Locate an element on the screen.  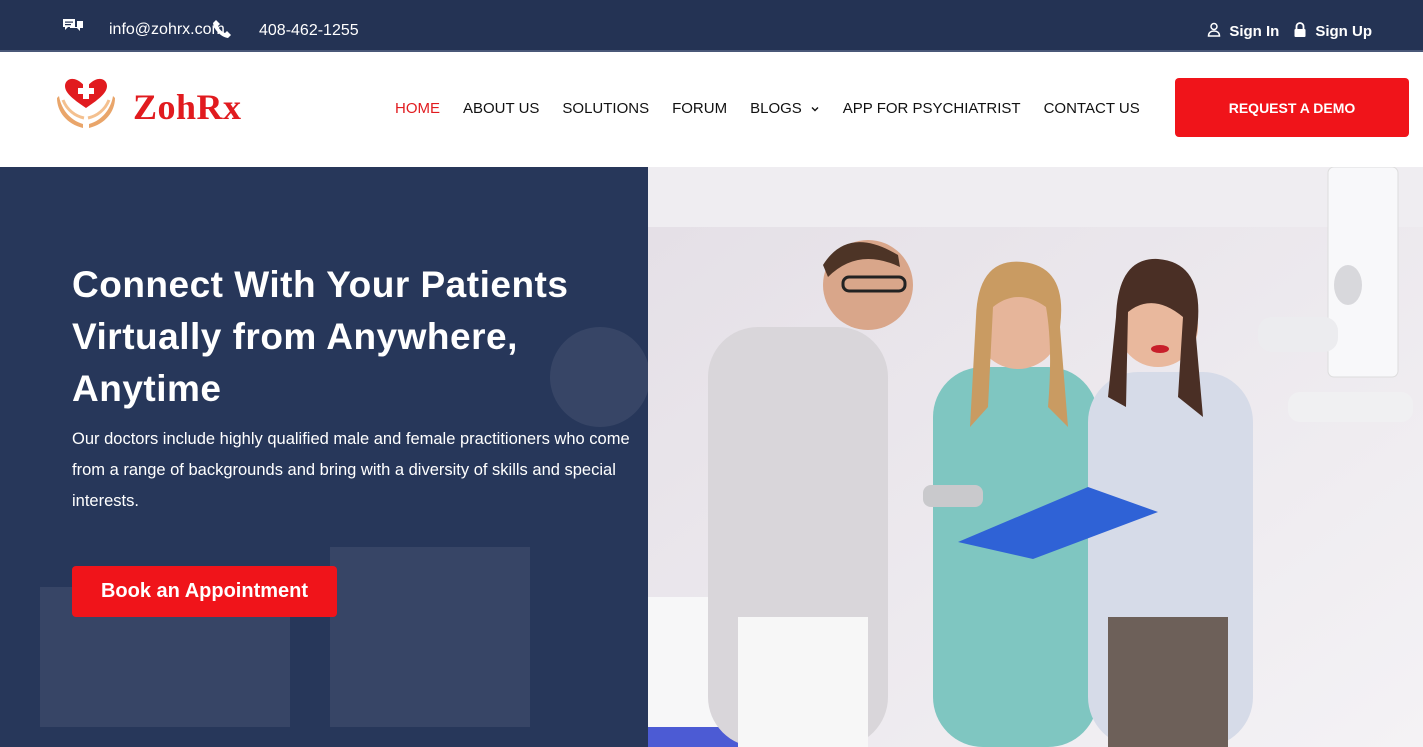
phone-icon is located at coordinates (235, 30).